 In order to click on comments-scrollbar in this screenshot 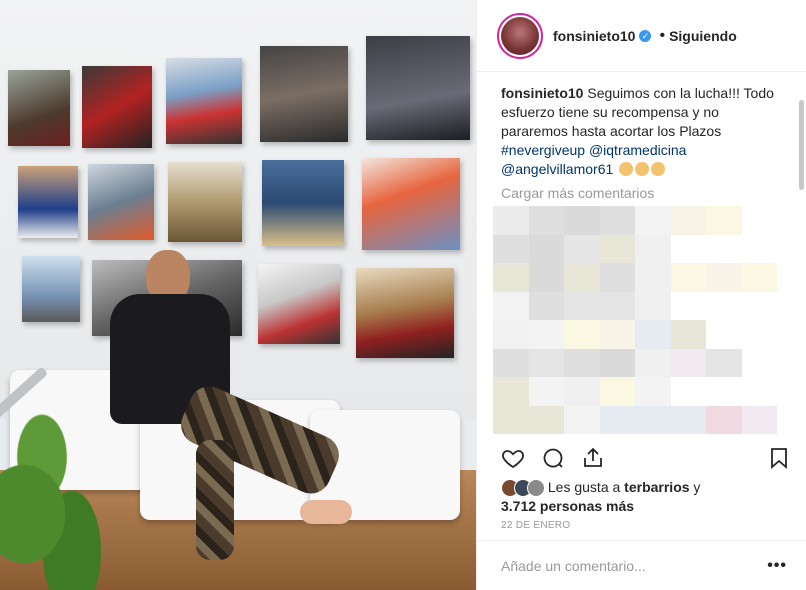, I will do `click(801, 145)`.